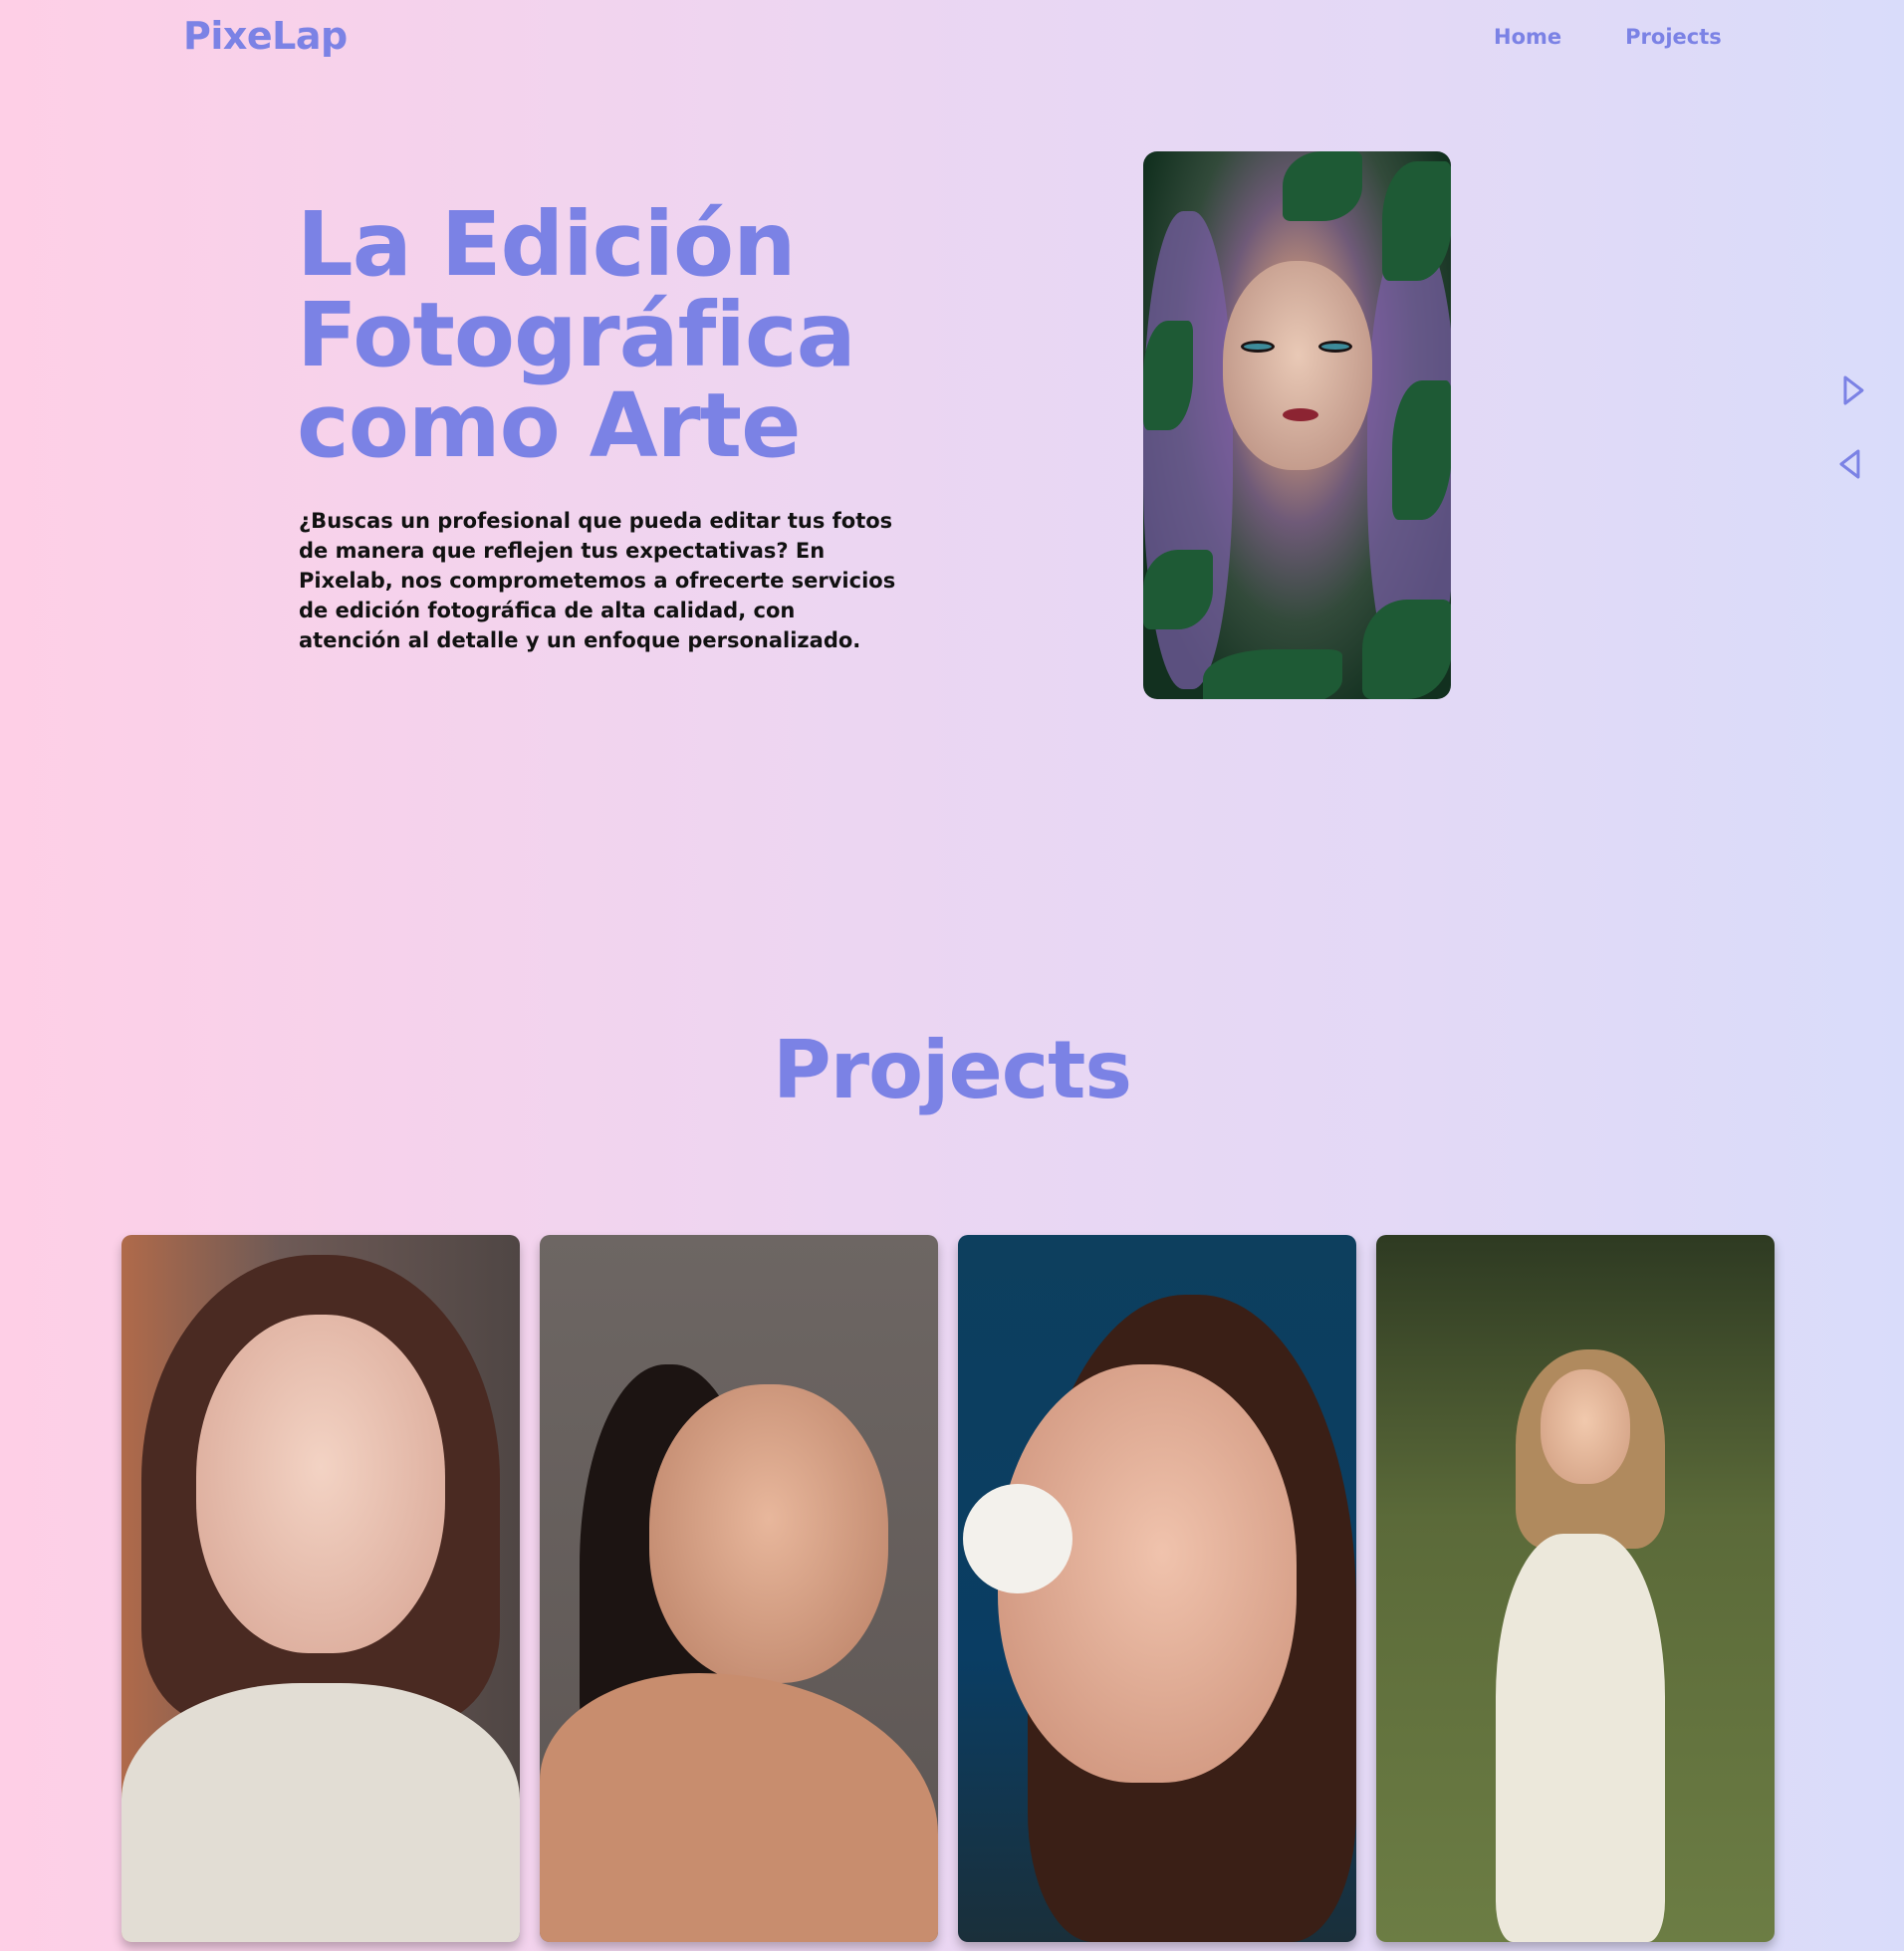 This screenshot has width=1904, height=1951. Describe the element at coordinates (1017, 1538) in the screenshot. I see `daisy-shape` at that location.